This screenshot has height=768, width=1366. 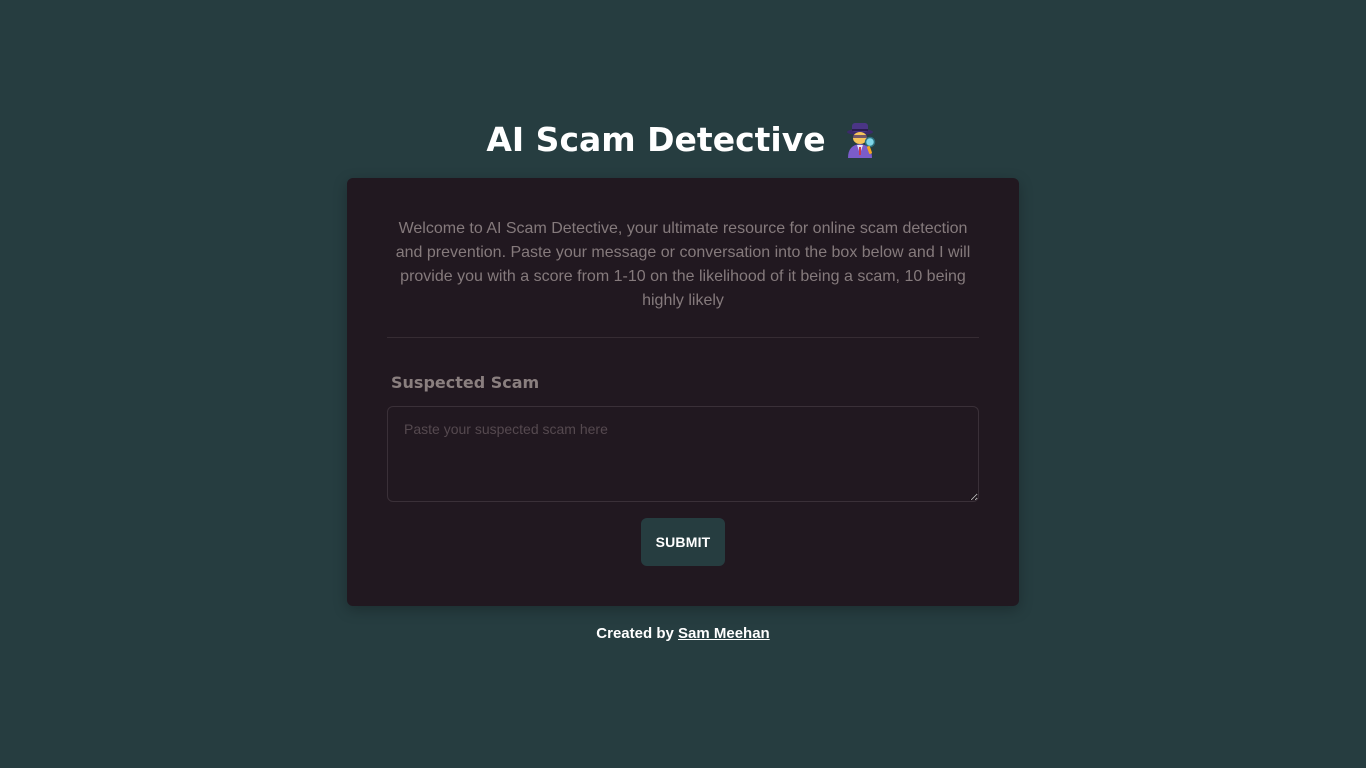 I want to click on suspected-scam-label: Suspected Scam, so click(x=465, y=382).